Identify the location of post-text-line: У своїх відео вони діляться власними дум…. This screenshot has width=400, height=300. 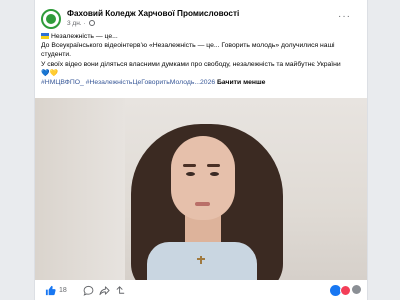
(191, 64).